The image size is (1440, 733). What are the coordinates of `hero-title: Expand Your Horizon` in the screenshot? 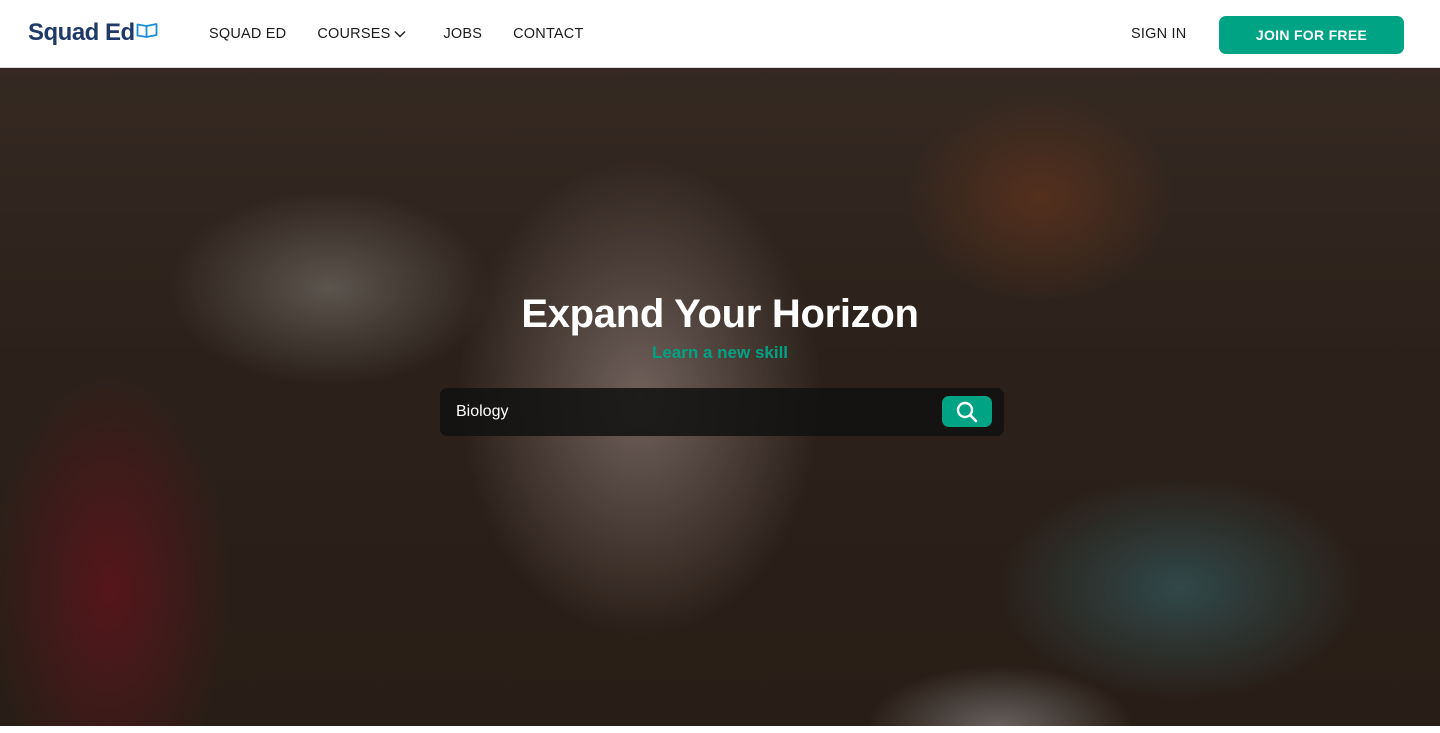 It's located at (720, 314).